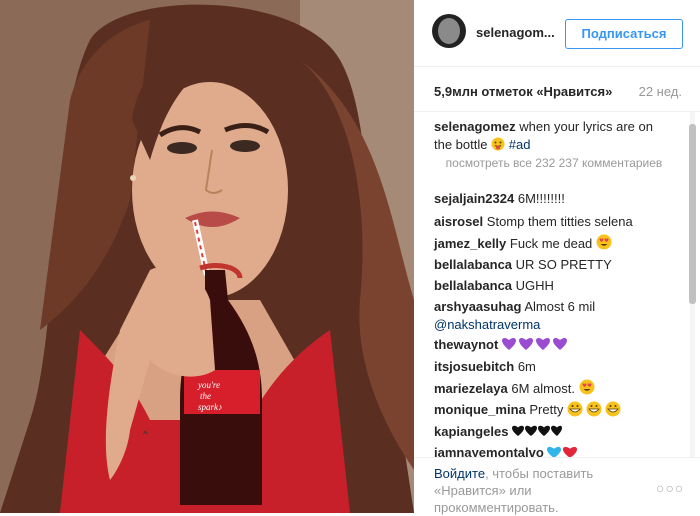 This screenshot has height=516, width=700. I want to click on likes-count: 5,9млн отметок «Нравится», so click(523, 91).